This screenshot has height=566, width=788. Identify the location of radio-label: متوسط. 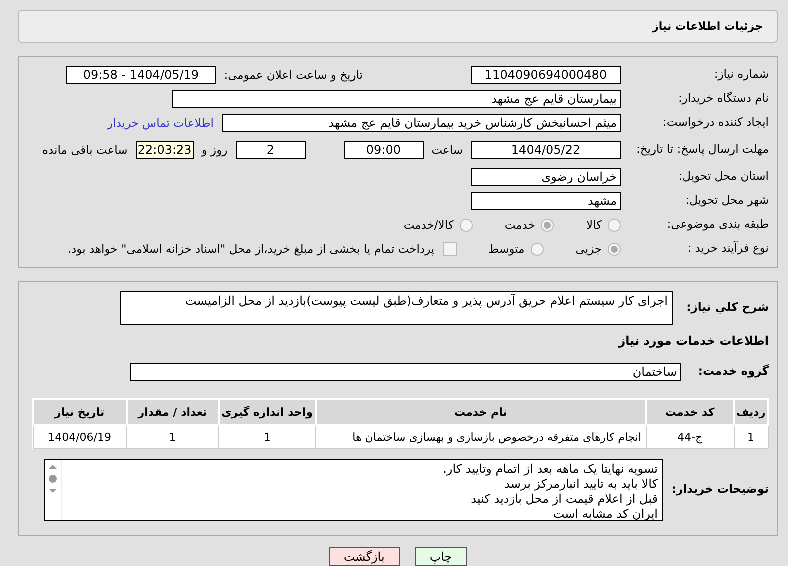
(506, 249).